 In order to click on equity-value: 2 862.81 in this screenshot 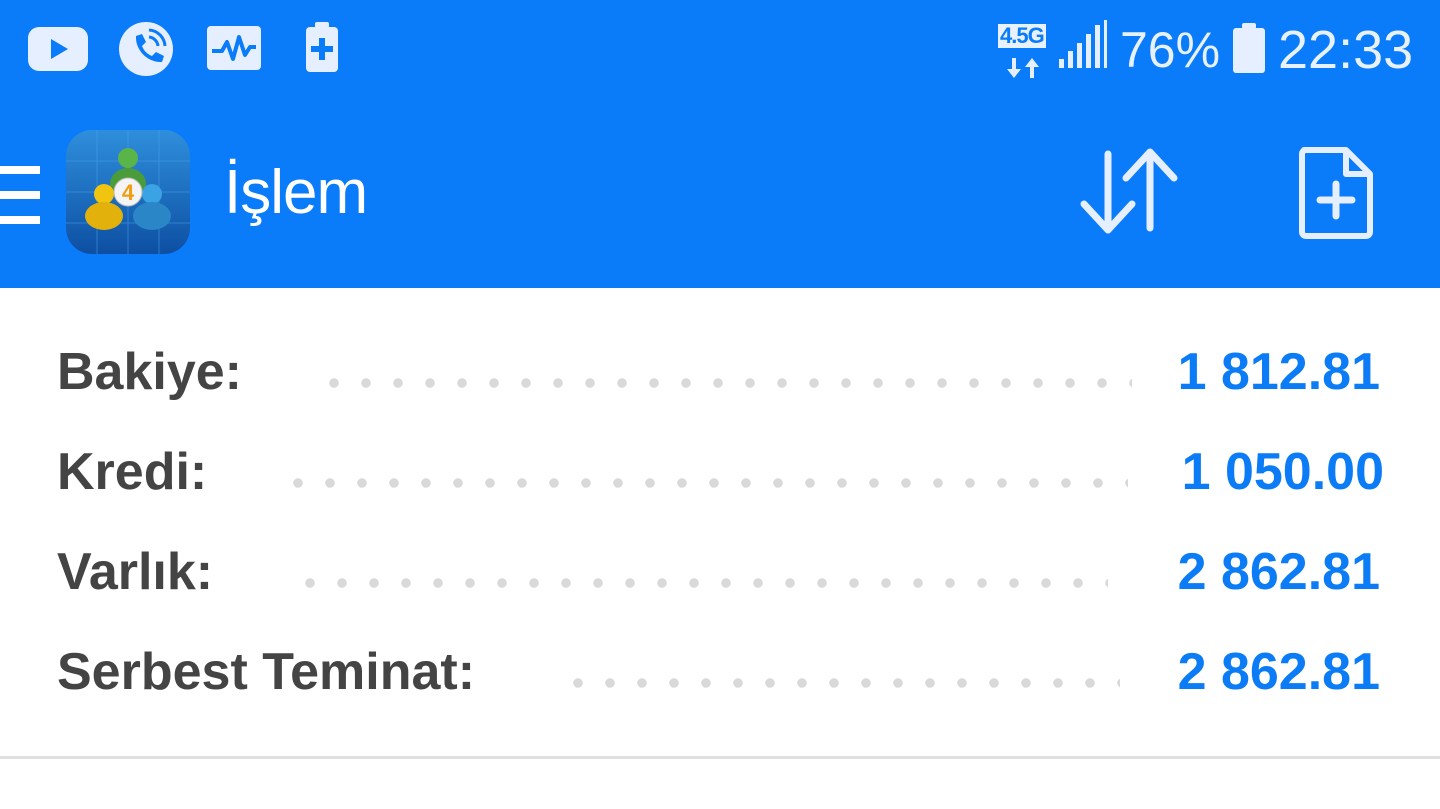, I will do `click(1278, 572)`.